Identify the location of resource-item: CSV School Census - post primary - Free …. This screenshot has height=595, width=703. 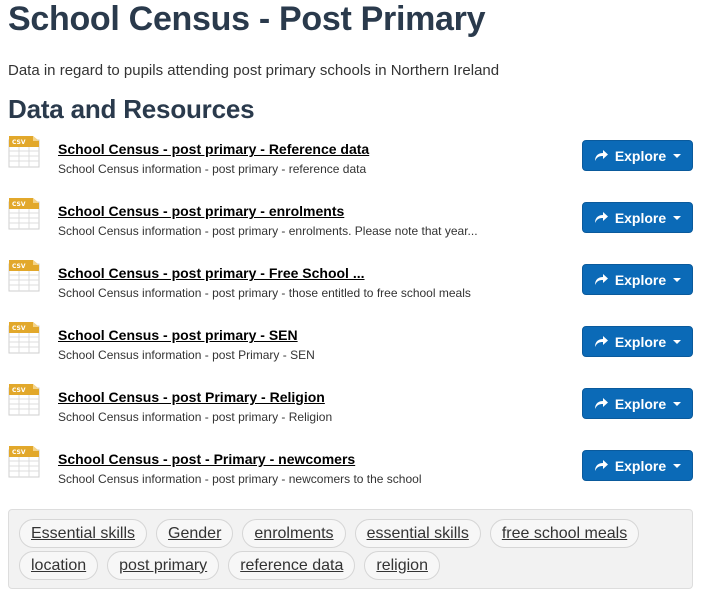
(351, 287).